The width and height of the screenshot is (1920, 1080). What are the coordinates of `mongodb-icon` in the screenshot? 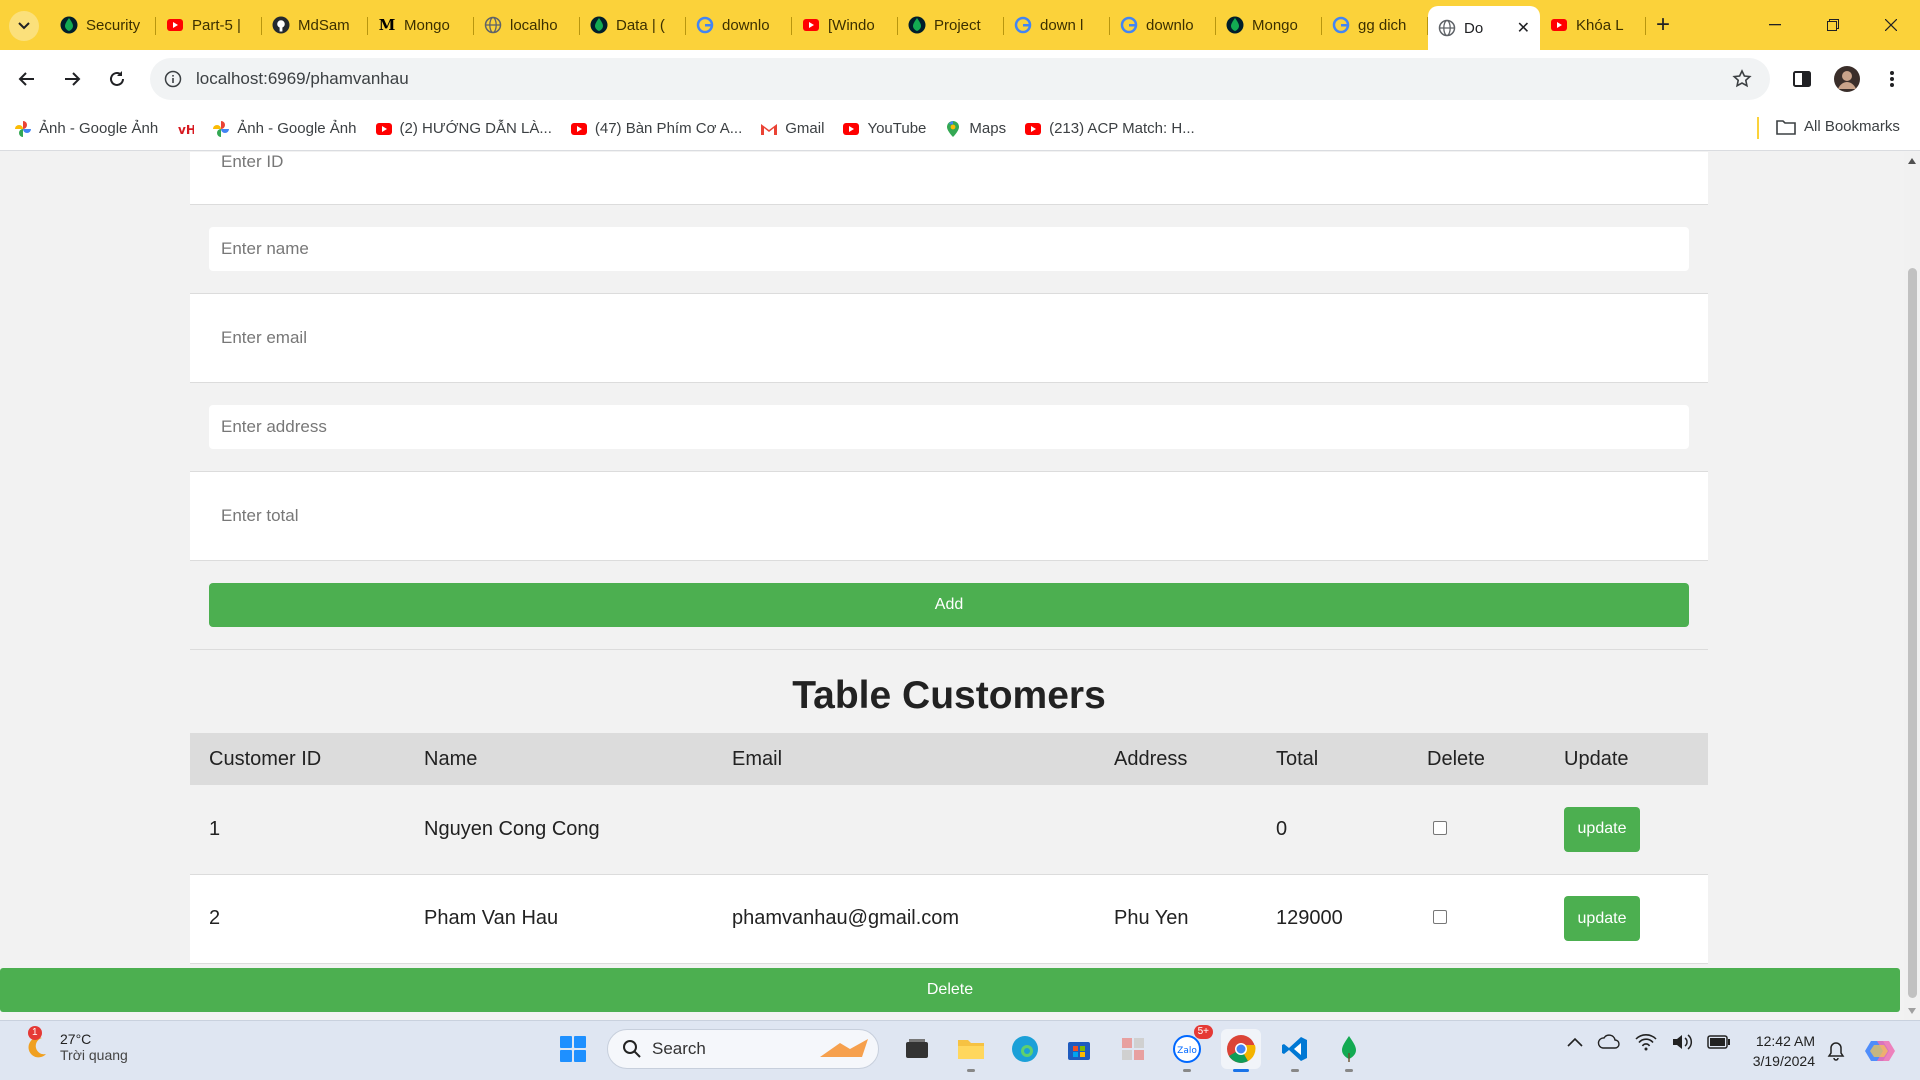 It's located at (1349, 1049).